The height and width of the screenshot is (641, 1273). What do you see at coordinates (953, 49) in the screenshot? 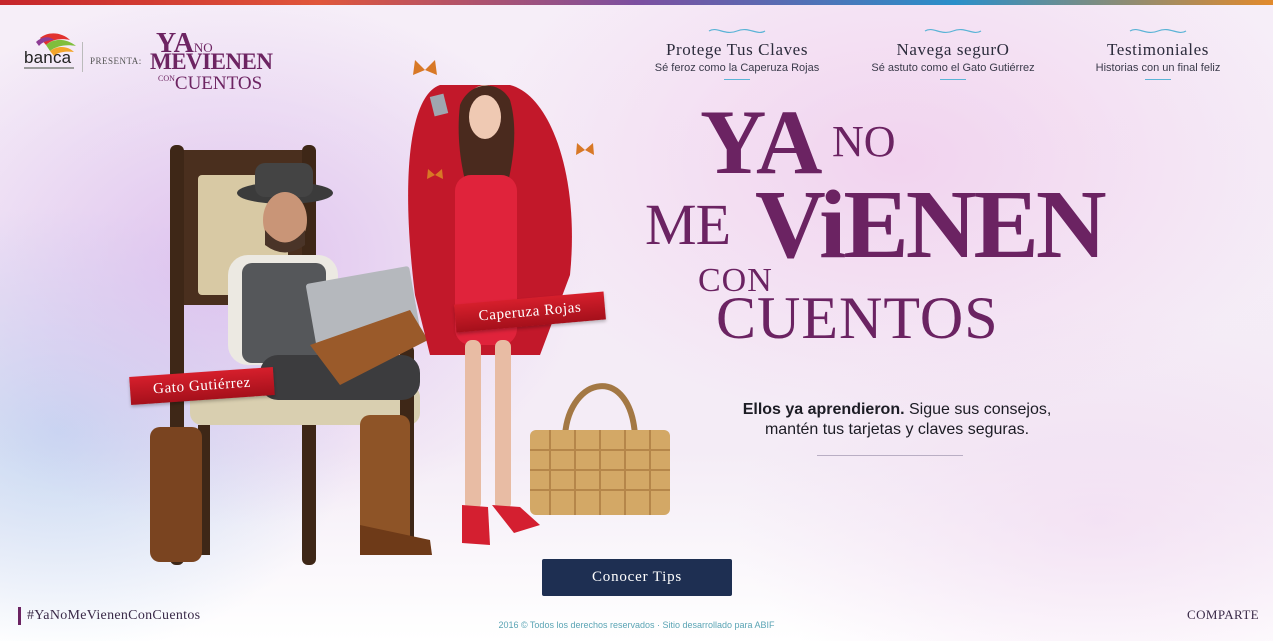
I see `nav-title: Navega segurO` at bounding box center [953, 49].